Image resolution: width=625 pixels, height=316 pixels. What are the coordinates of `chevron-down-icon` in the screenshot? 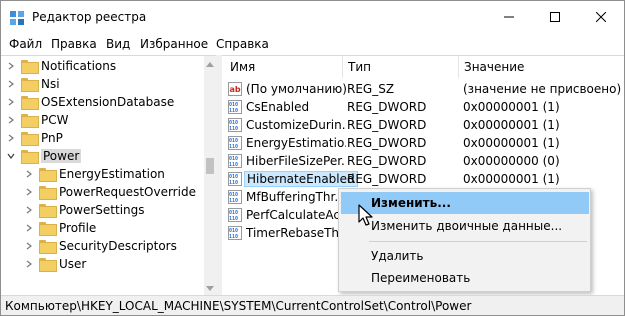 It's located at (11, 156).